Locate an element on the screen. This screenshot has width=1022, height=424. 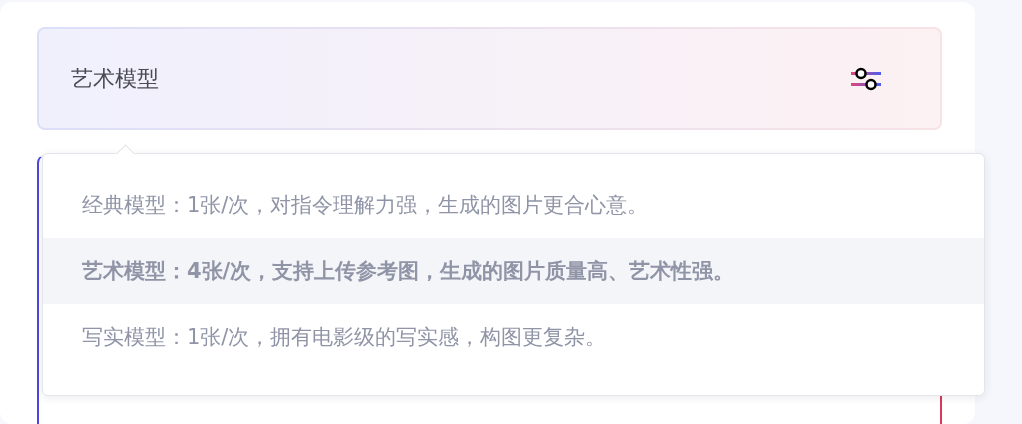
select-value: 艺术模型 is located at coordinates (115, 78).